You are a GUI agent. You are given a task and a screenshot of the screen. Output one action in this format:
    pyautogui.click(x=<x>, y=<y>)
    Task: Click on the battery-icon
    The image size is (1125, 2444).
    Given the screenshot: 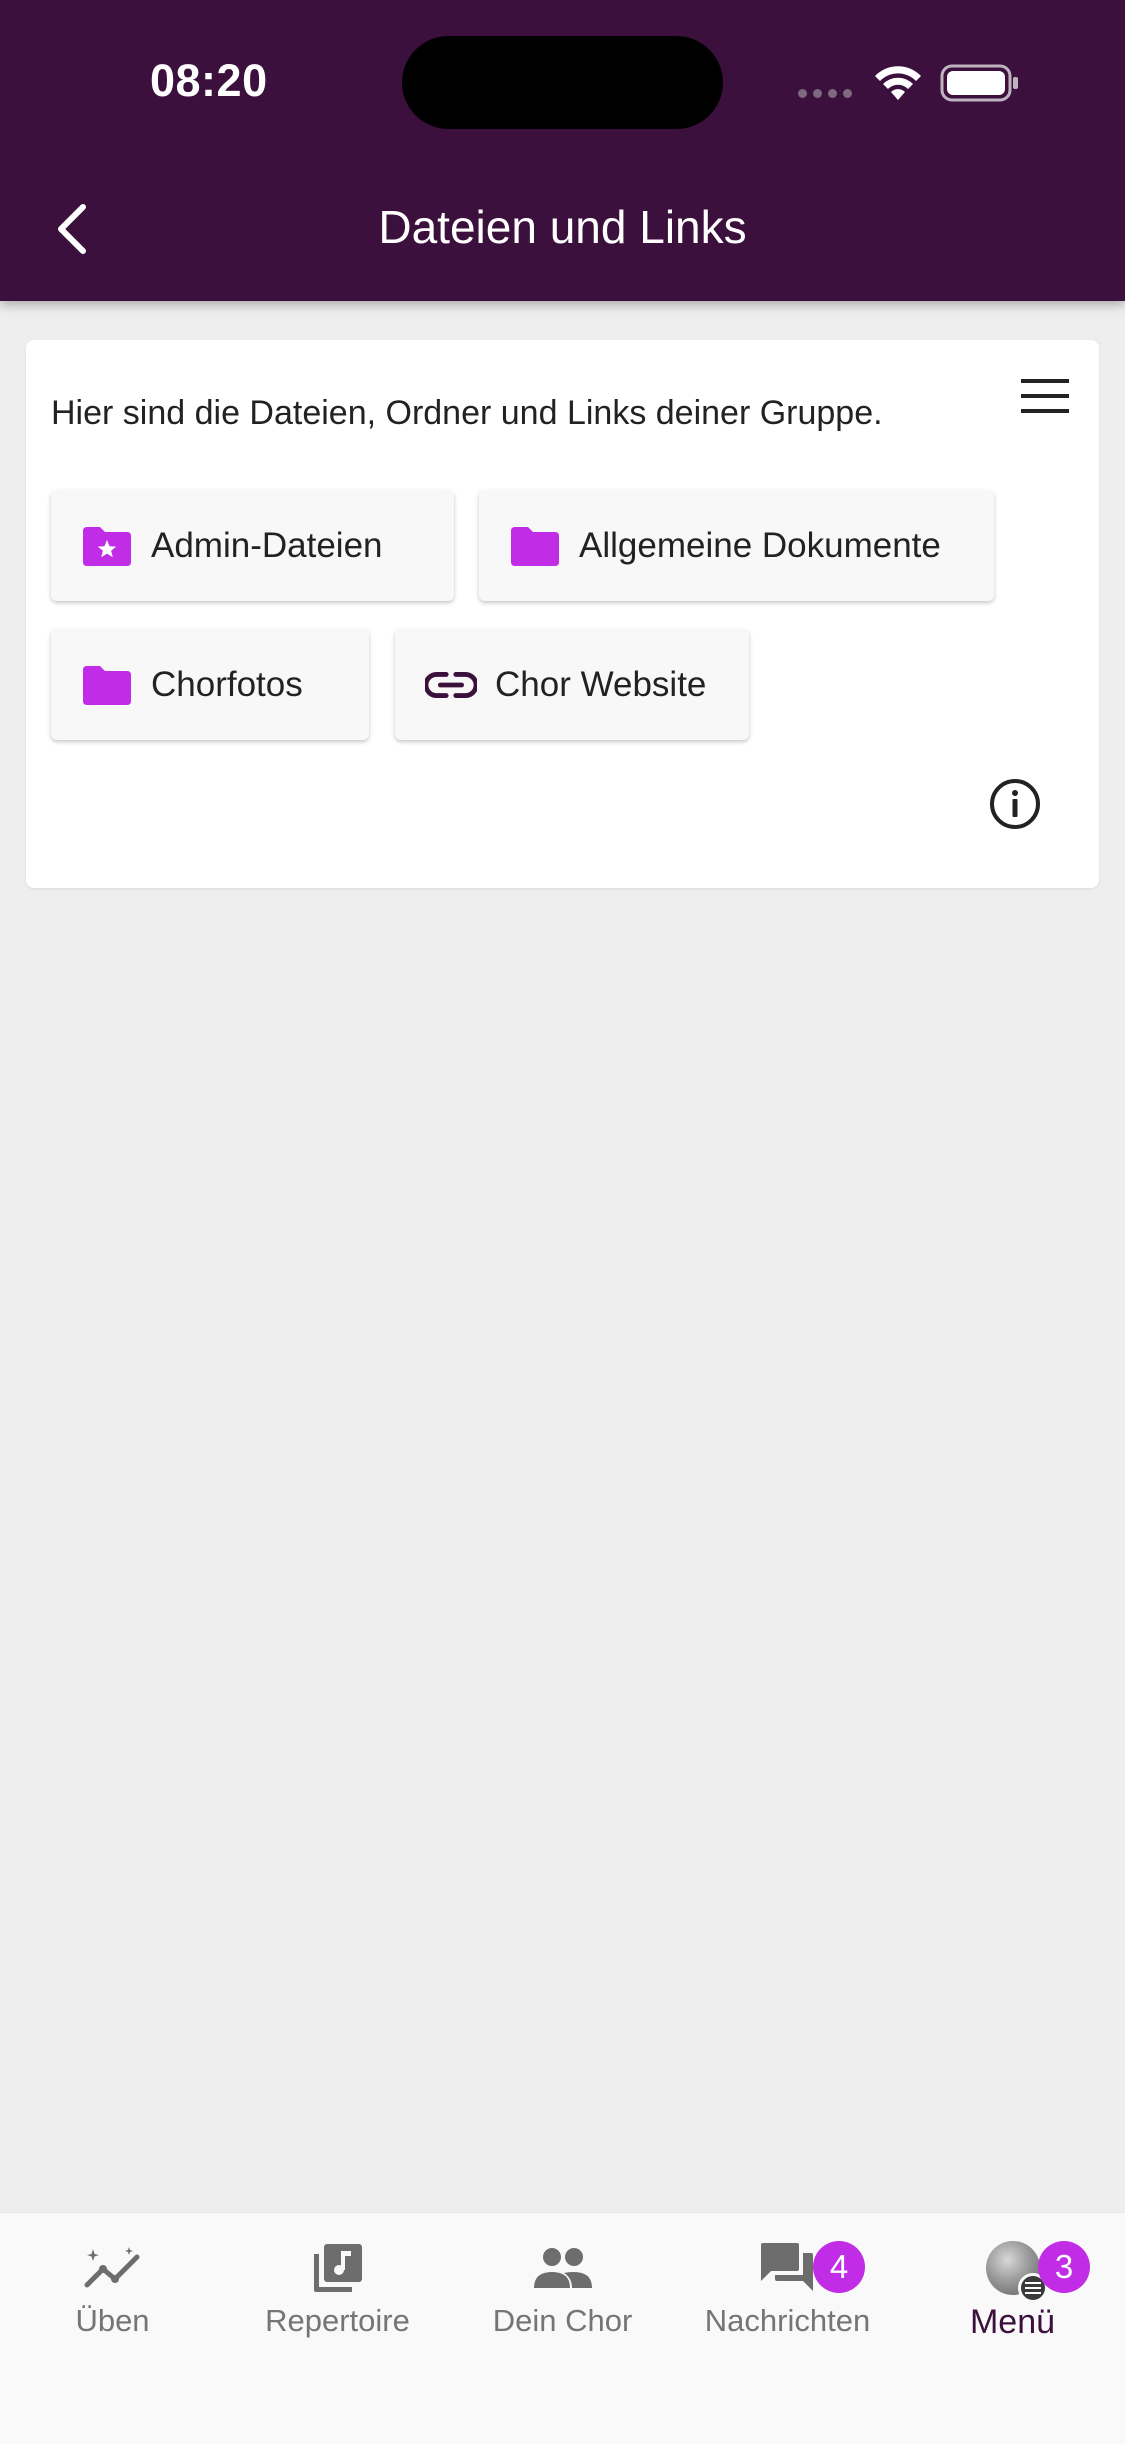 What is the action you would take?
    pyautogui.click(x=979, y=83)
    